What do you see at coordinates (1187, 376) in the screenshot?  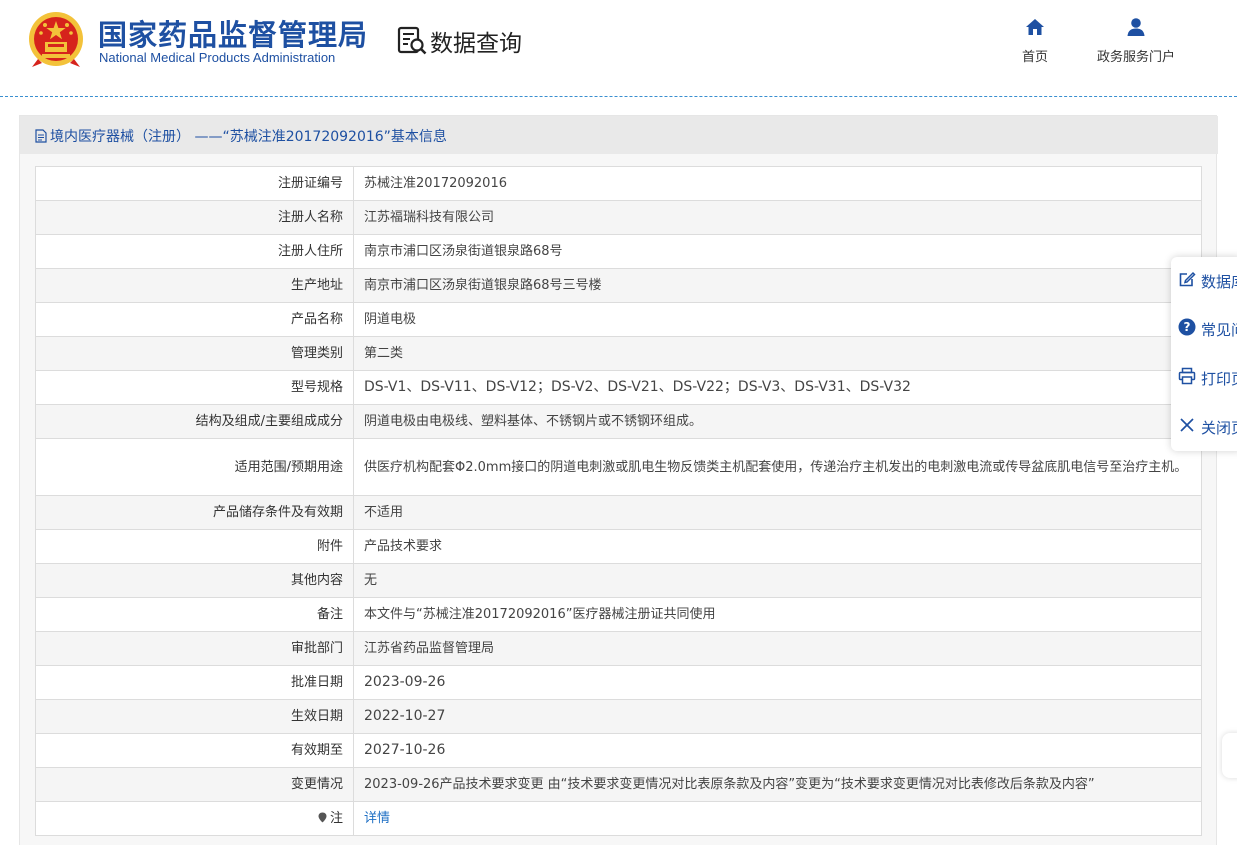 I see `printer-icon` at bounding box center [1187, 376].